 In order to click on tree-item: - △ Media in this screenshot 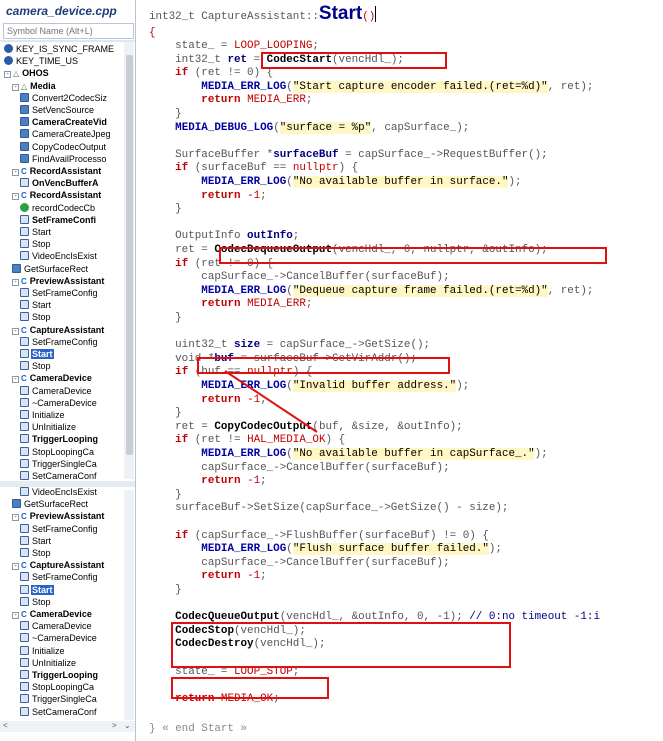, I will do `click(62, 86)`.